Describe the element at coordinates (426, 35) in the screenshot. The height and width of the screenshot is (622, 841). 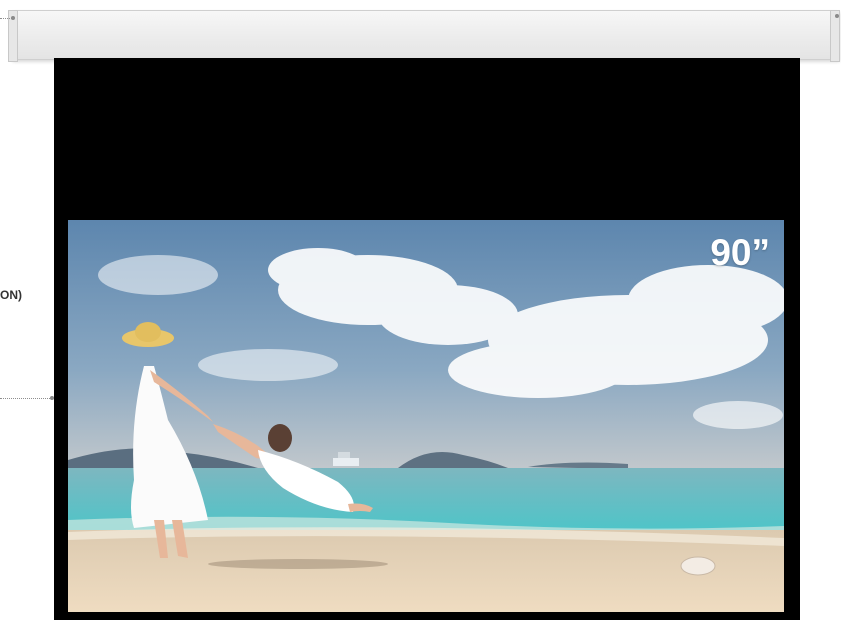
I see `screen-housing` at that location.